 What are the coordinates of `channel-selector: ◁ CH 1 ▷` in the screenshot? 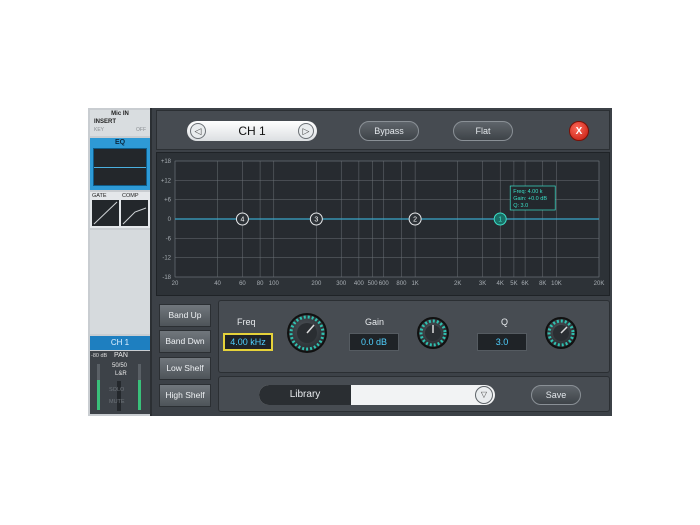 It's located at (252, 131).